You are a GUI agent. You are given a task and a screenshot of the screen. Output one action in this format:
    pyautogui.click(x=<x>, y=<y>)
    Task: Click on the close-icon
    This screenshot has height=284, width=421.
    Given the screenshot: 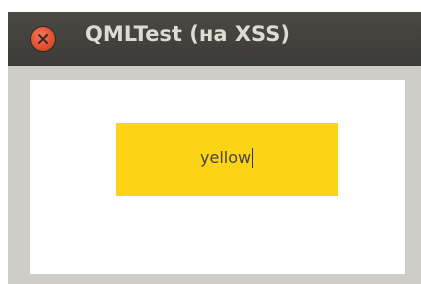 What is the action you would take?
    pyautogui.click(x=43, y=39)
    